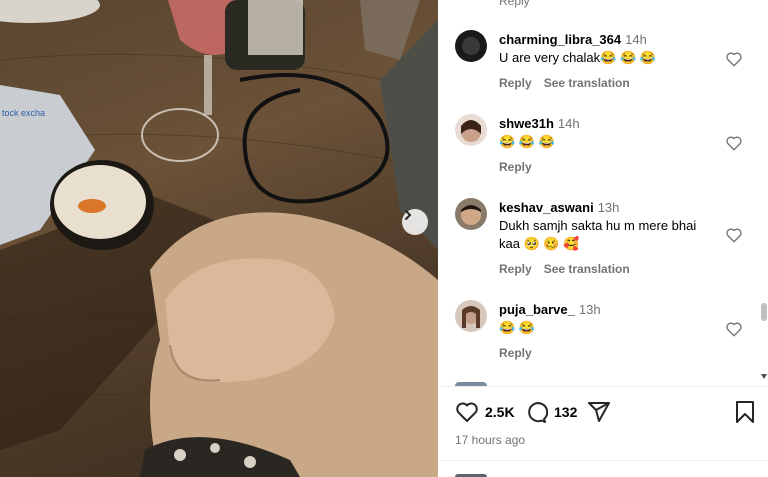  I want to click on share-icon, so click(599, 412).